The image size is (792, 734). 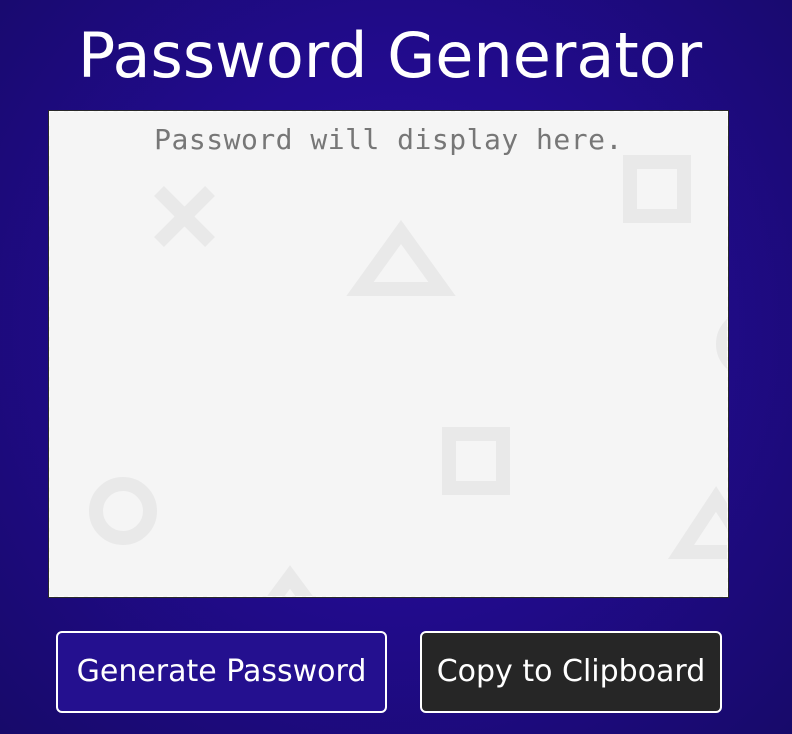 What do you see at coordinates (221, 672) in the screenshot?
I see `generate-password-button: Generate Password` at bounding box center [221, 672].